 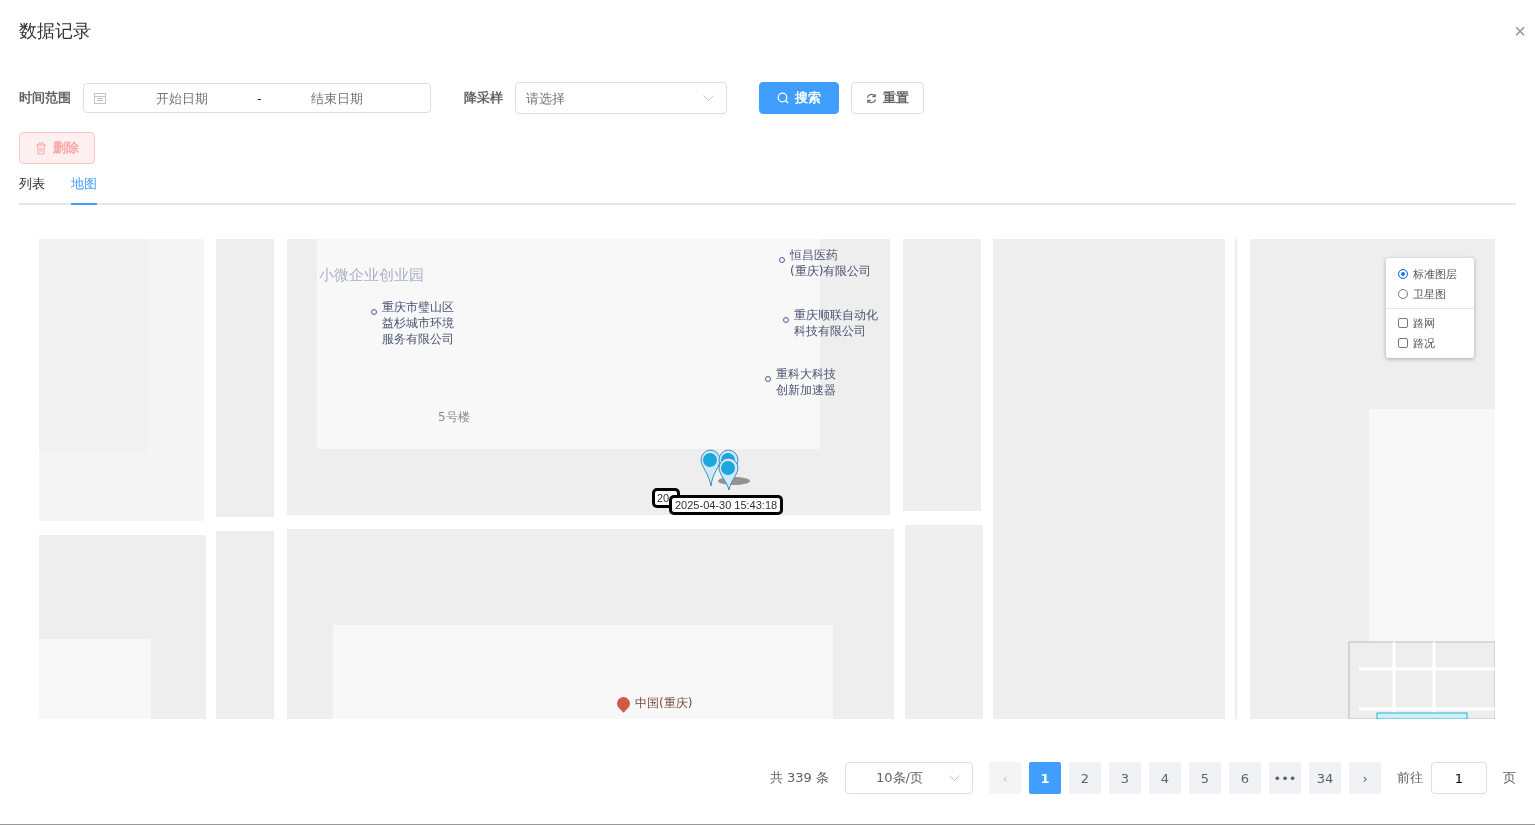 What do you see at coordinates (1245, 778) in the screenshot?
I see `page-button: 6` at bounding box center [1245, 778].